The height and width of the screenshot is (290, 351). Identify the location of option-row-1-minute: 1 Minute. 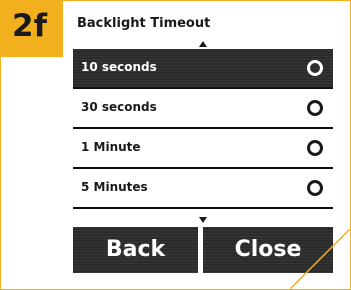
(203, 149).